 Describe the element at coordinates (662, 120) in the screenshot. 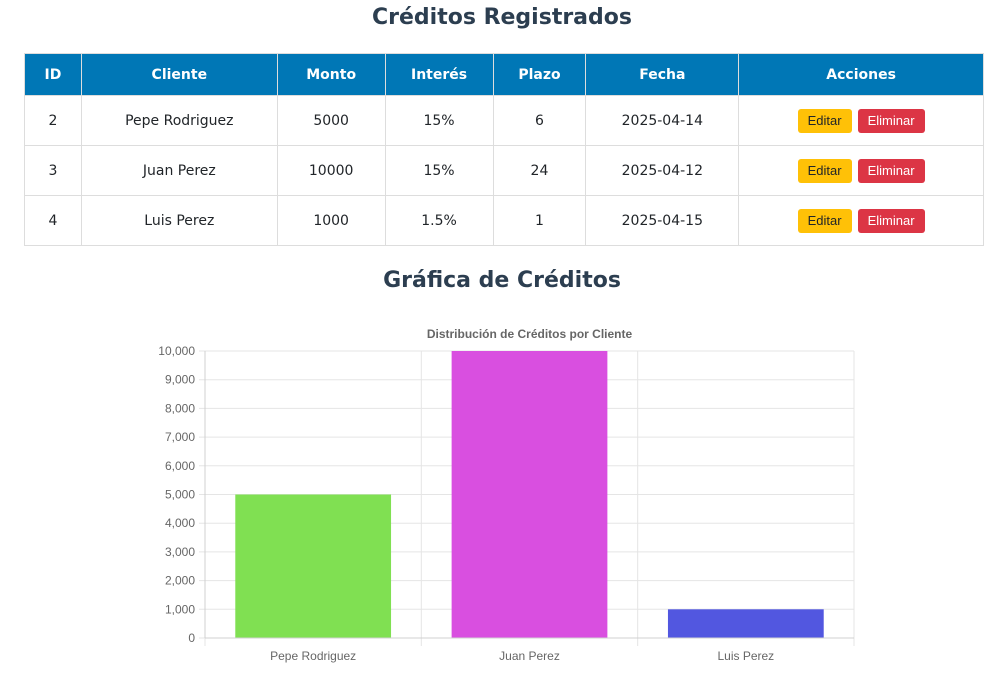

I see `cell-fecha: 2025-04-14` at that location.